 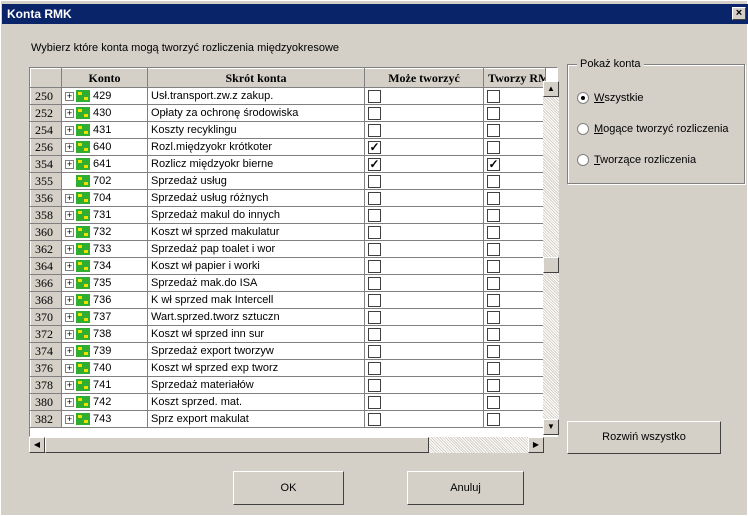 What do you see at coordinates (104, 283) in the screenshot?
I see `konto-cell: +735` at bounding box center [104, 283].